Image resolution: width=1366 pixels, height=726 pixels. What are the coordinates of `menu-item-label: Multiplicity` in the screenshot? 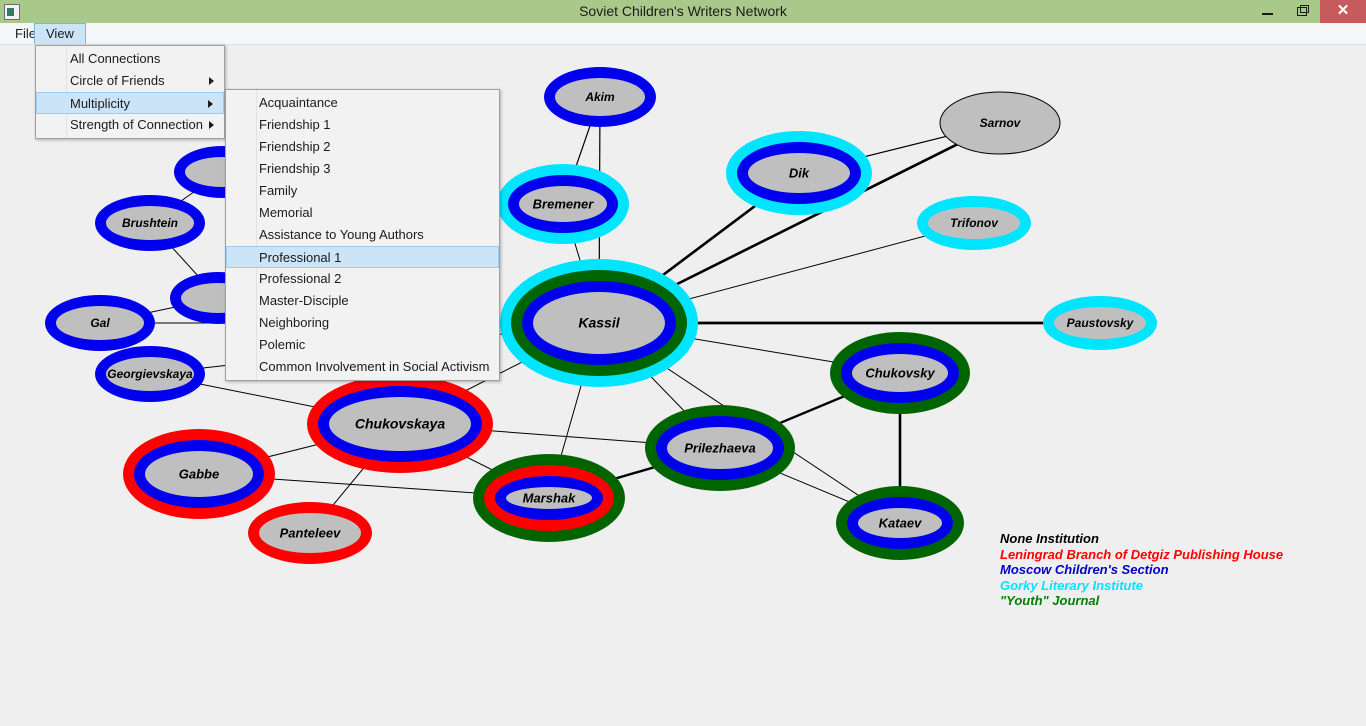 It's located at (100, 103).